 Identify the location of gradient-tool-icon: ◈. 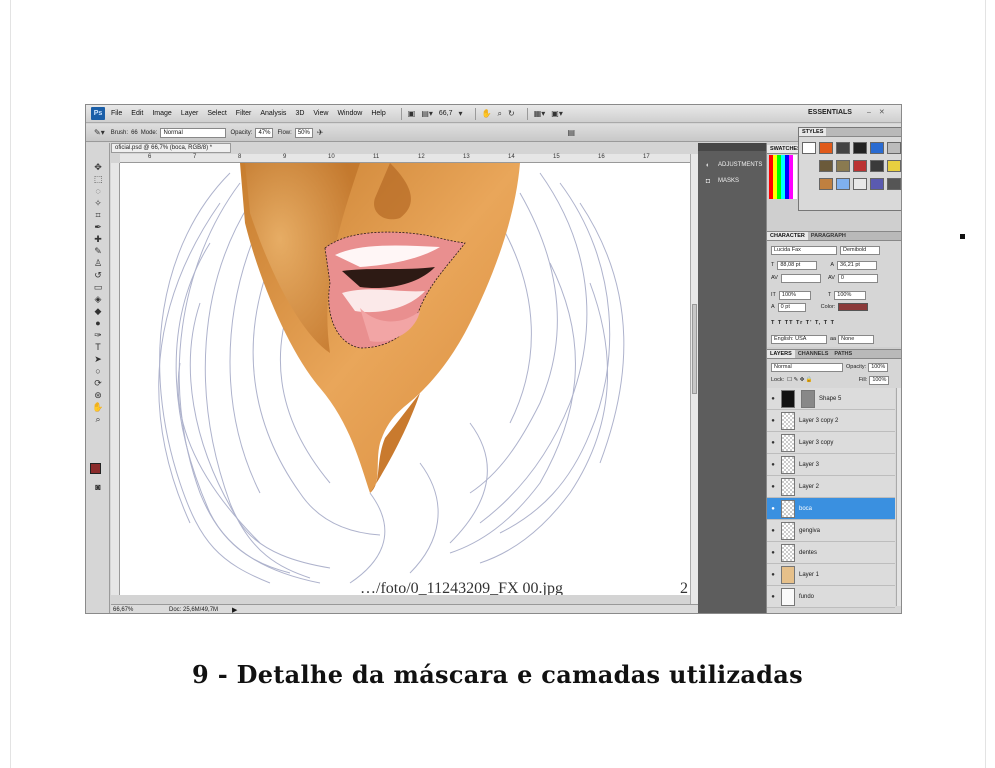
(98, 299).